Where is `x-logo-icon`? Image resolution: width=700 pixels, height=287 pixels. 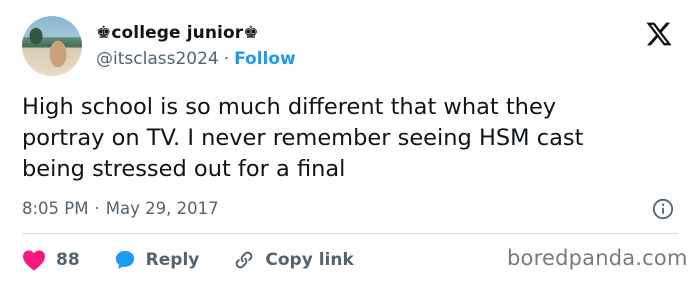 x-logo-icon is located at coordinates (659, 34).